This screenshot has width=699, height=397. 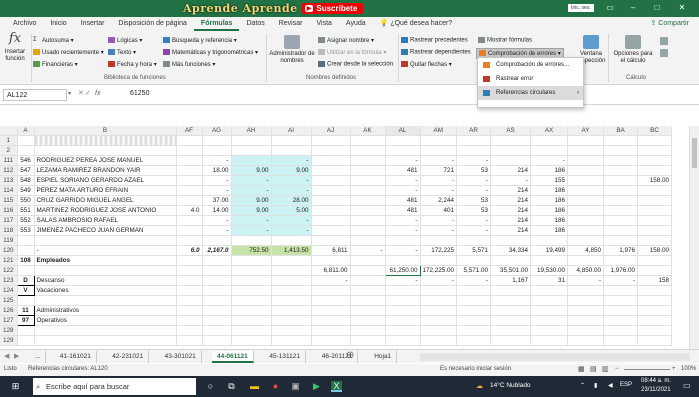 I want to click on cell: 19,530.00, so click(x=549, y=270).